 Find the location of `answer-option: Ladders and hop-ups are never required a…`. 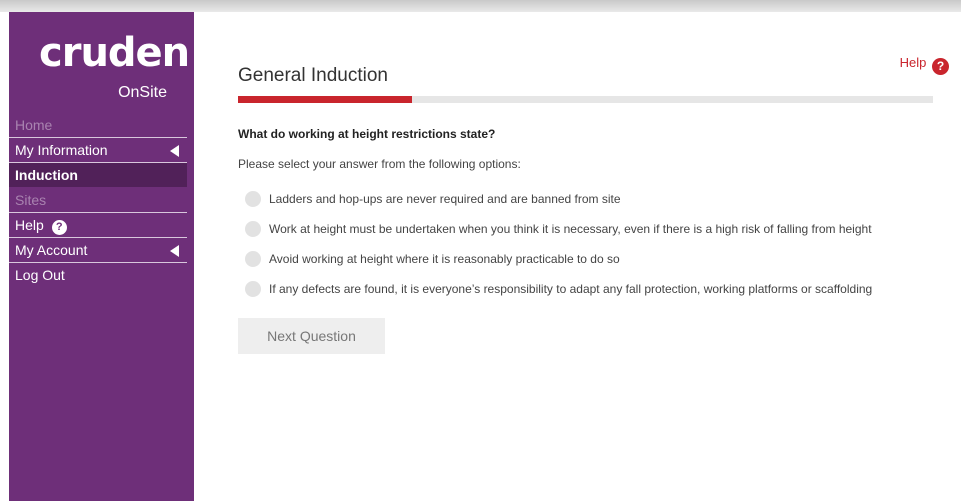

answer-option: Ladders and hop-ups are never required a… is located at coordinates (595, 199).